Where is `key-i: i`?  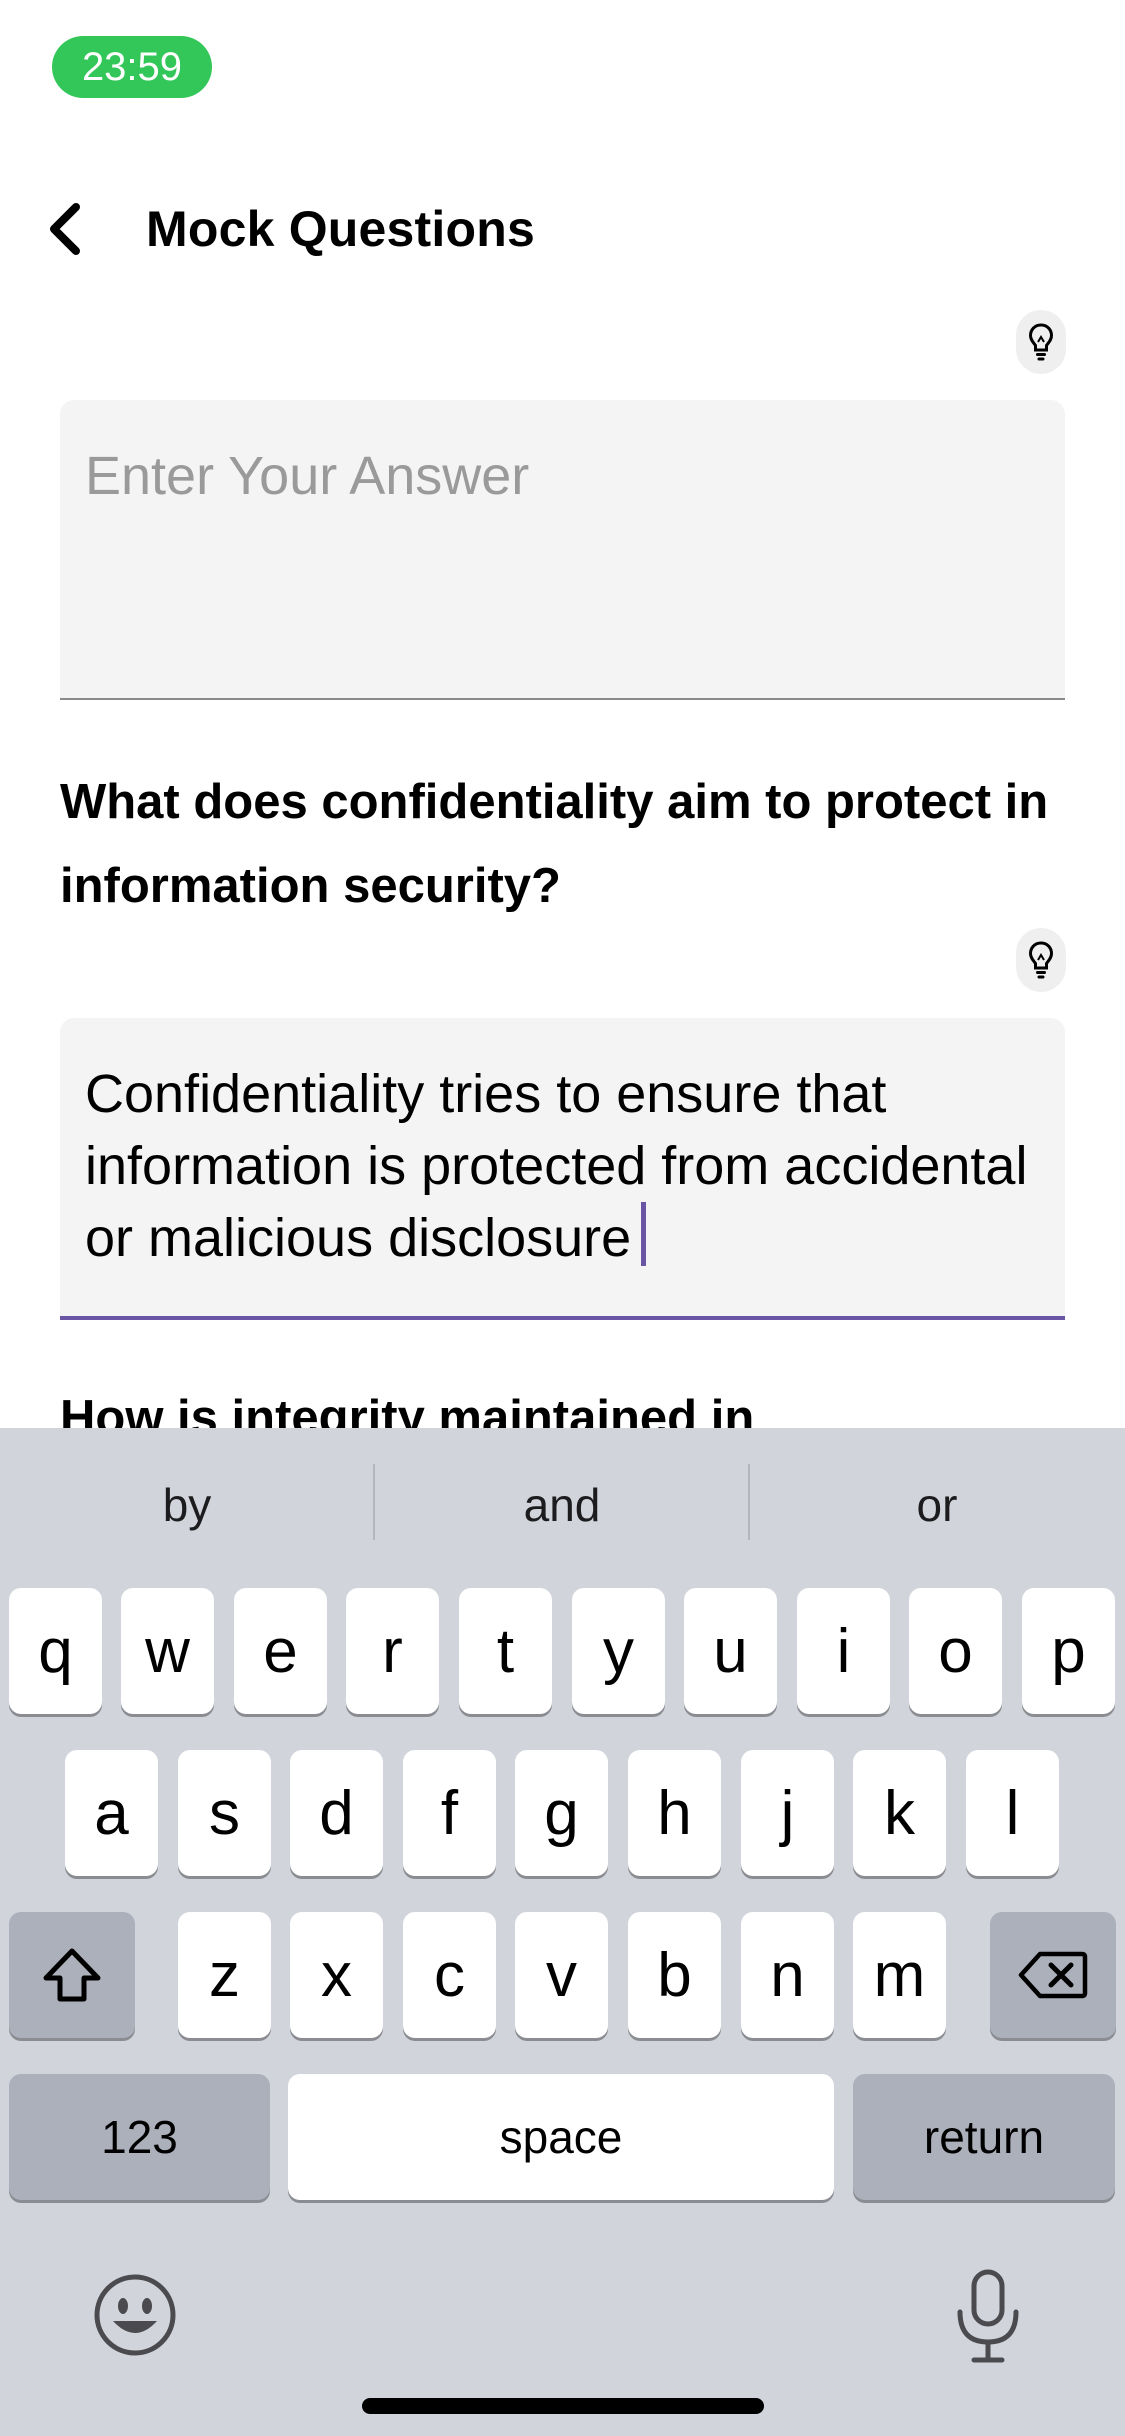 key-i: i is located at coordinates (843, 1651).